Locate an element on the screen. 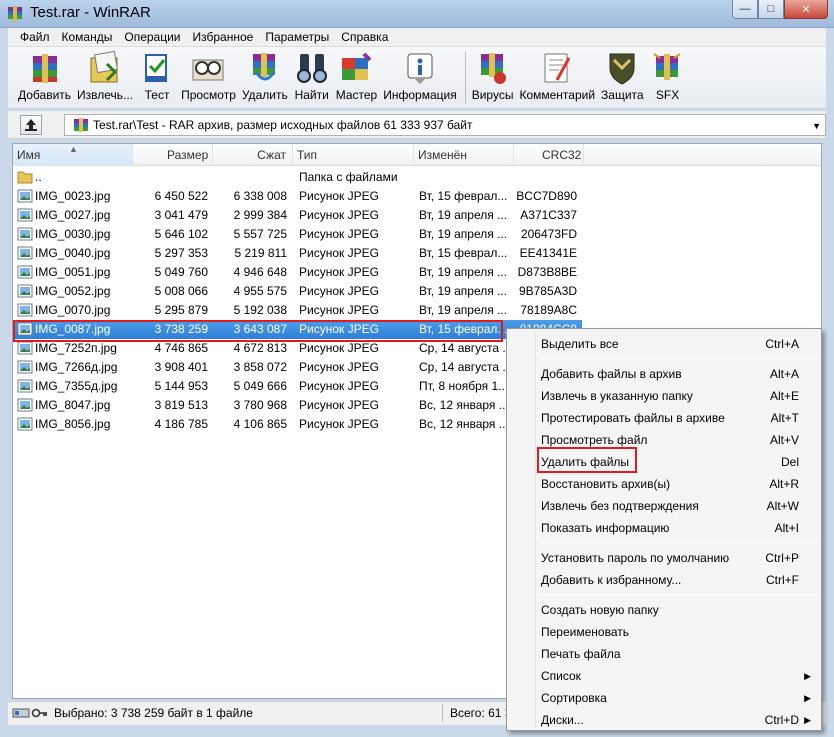  find-button: Найти is located at coordinates (312, 77).